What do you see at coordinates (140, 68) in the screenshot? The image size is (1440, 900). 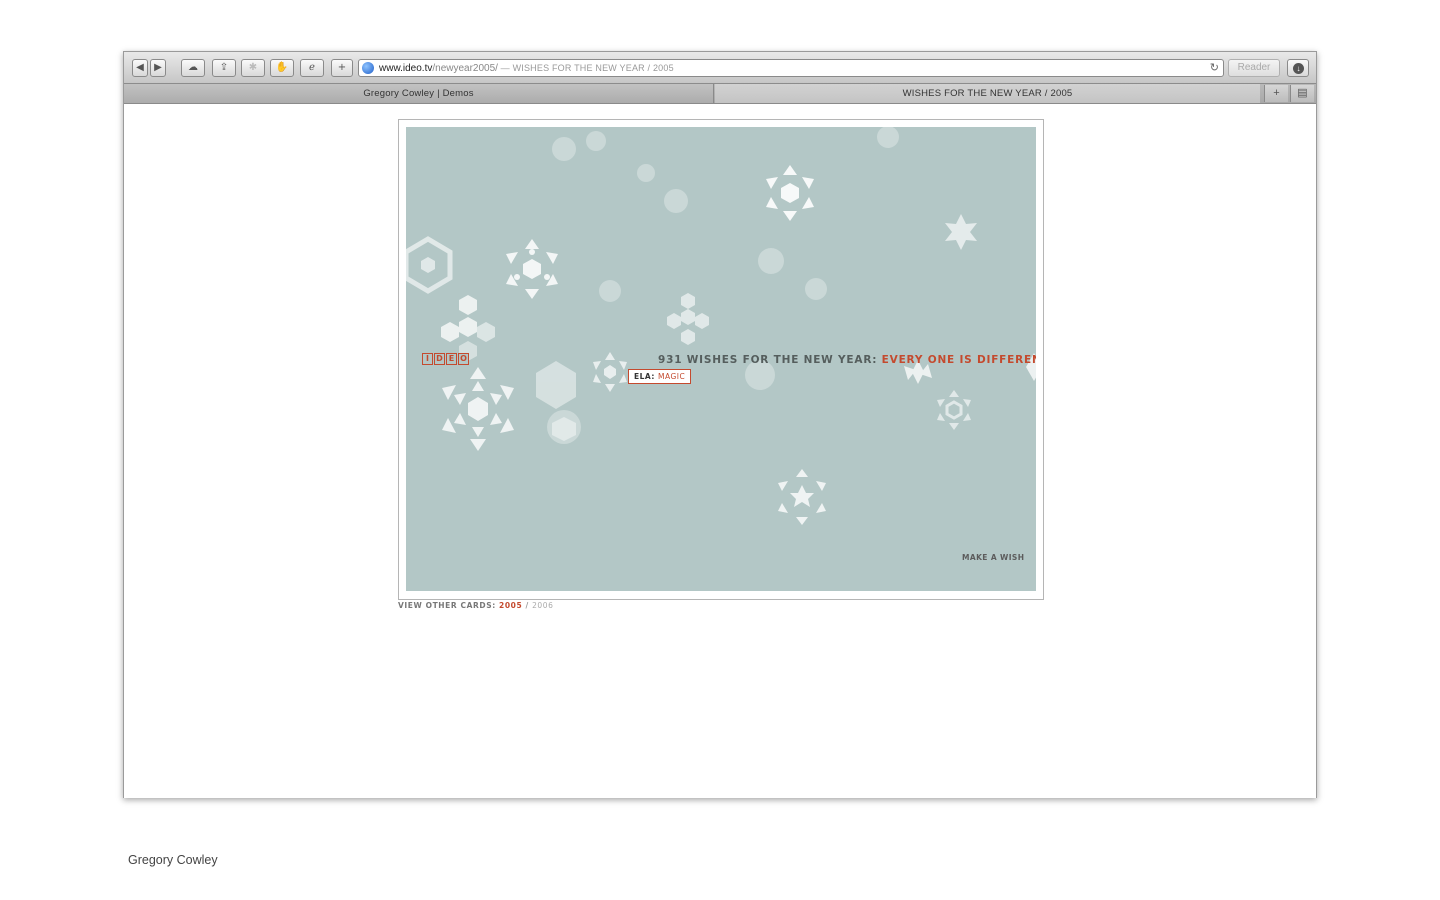 I see `back-button: ◀` at bounding box center [140, 68].